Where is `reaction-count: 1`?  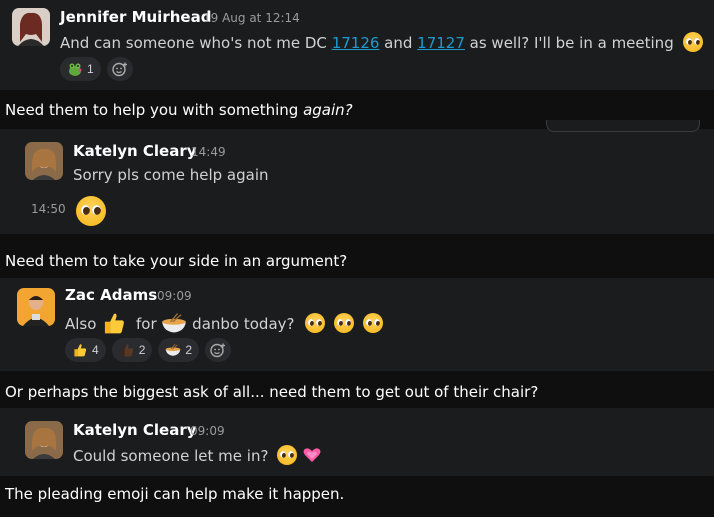
reaction-count: 1 is located at coordinates (90, 69).